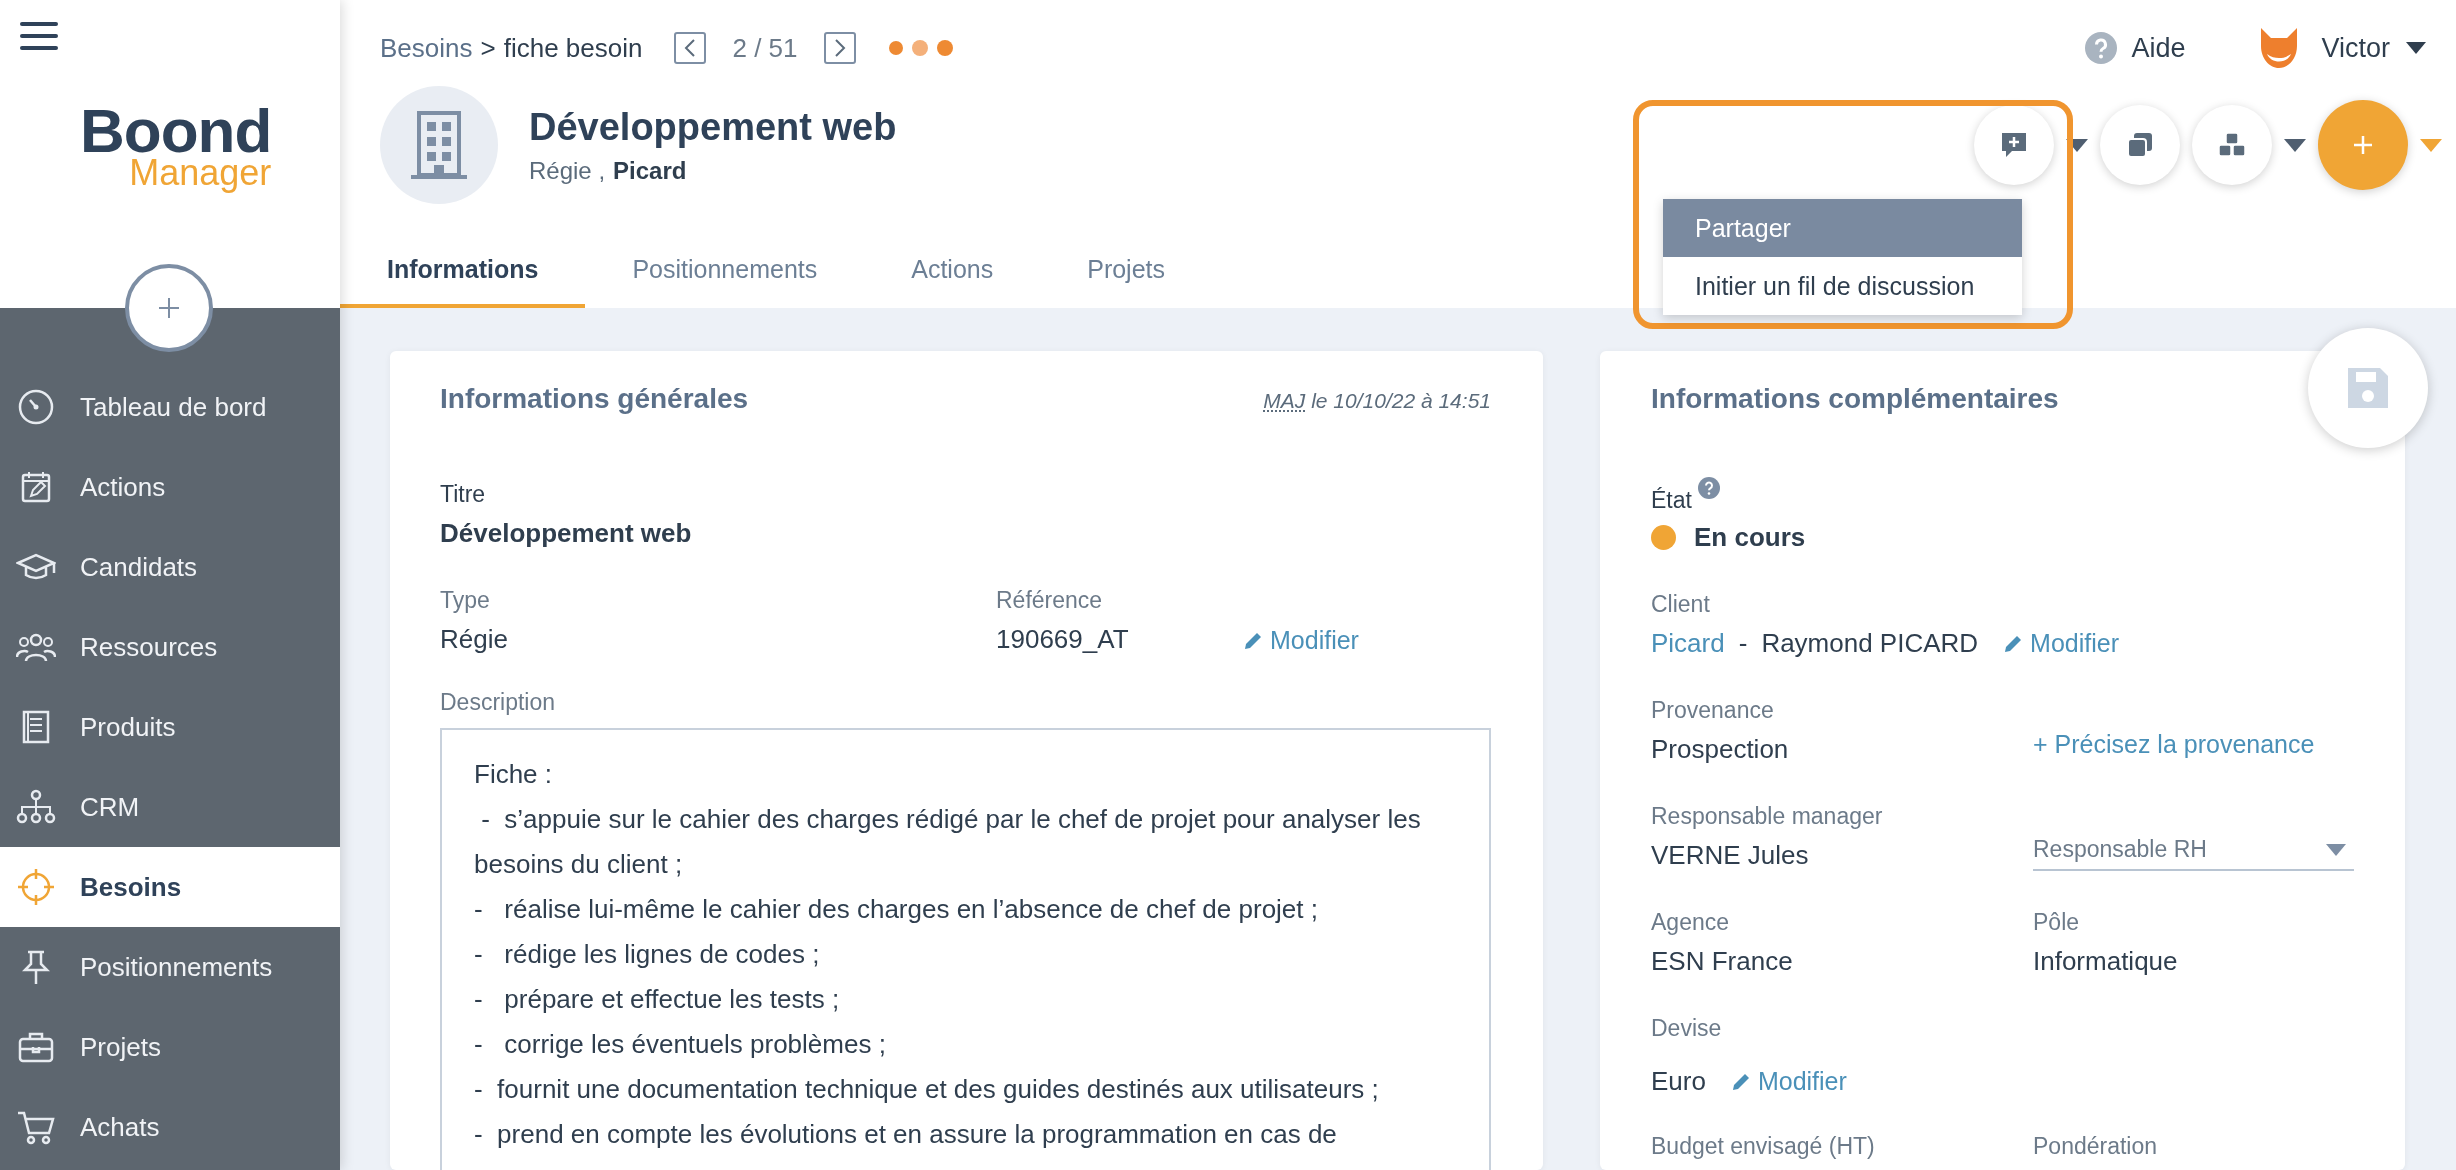 The image size is (2456, 1170). I want to click on field-value: Euro, so click(1678, 1081).